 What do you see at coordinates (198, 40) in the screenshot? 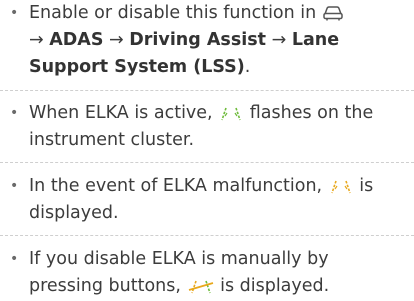
I see `menu-path-driving-assist: Driving Assist` at bounding box center [198, 40].